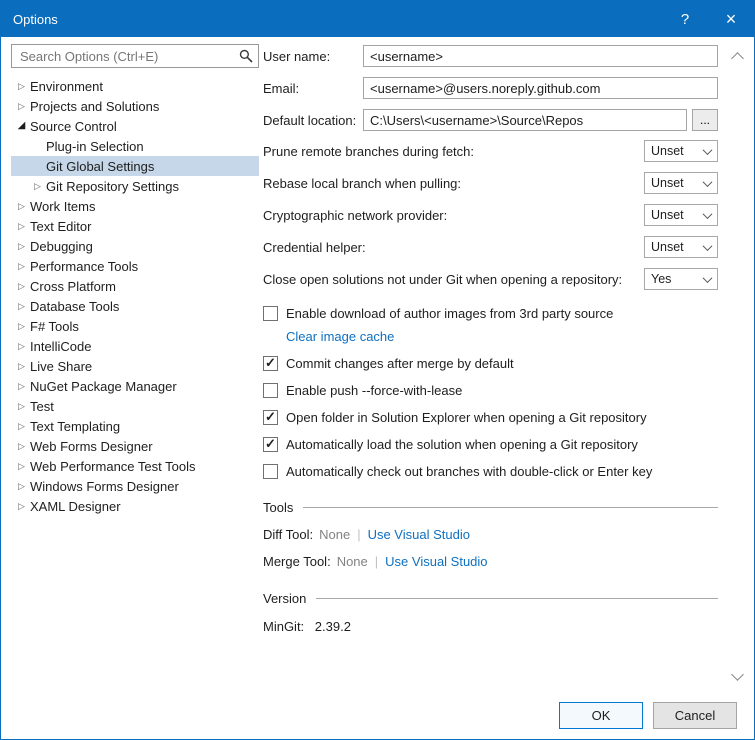 The width and height of the screenshot is (755, 740). What do you see at coordinates (270, 390) in the screenshot?
I see `force-with-lease-checkbox` at bounding box center [270, 390].